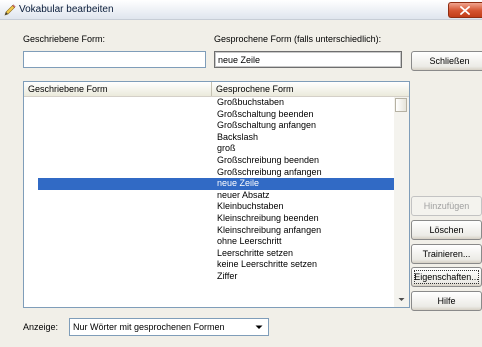  I want to click on pencil-icon, so click(10, 10).